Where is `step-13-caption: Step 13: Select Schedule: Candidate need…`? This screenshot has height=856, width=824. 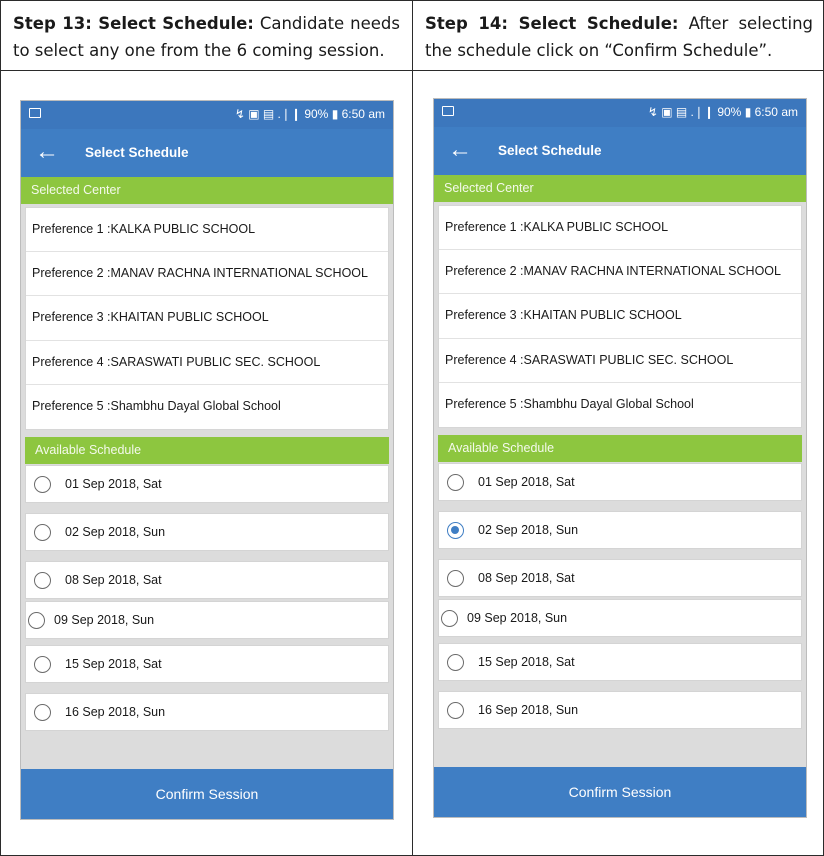 step-13-caption: Step 13: Select Schedule: Candidate need… is located at coordinates (206, 36).